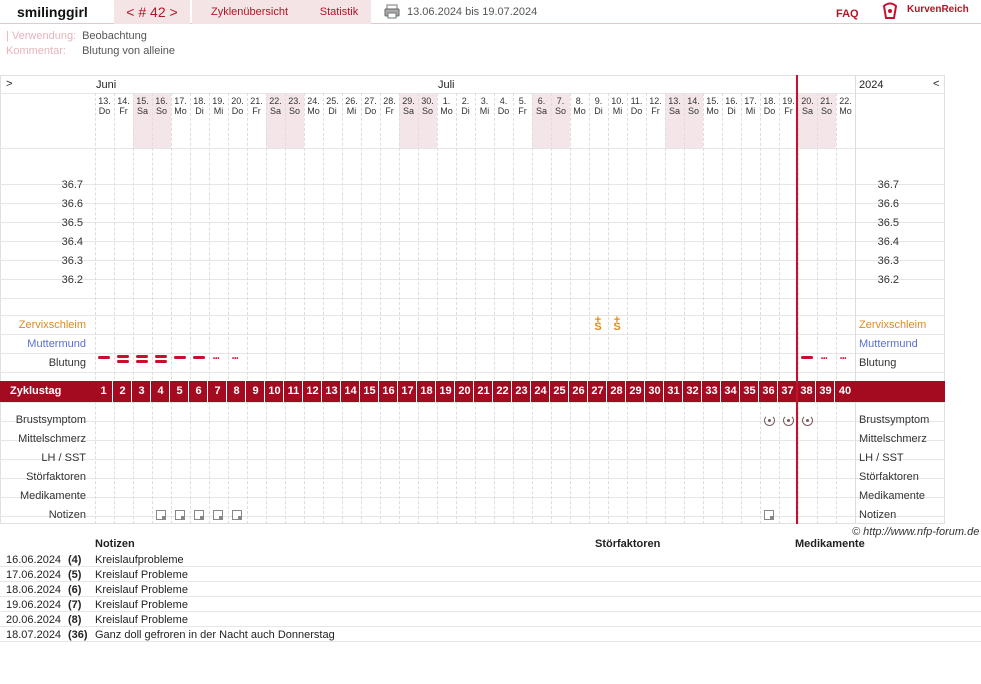  Describe the element at coordinates (332, 391) in the screenshot. I see `cycle-day-number: 13` at that location.